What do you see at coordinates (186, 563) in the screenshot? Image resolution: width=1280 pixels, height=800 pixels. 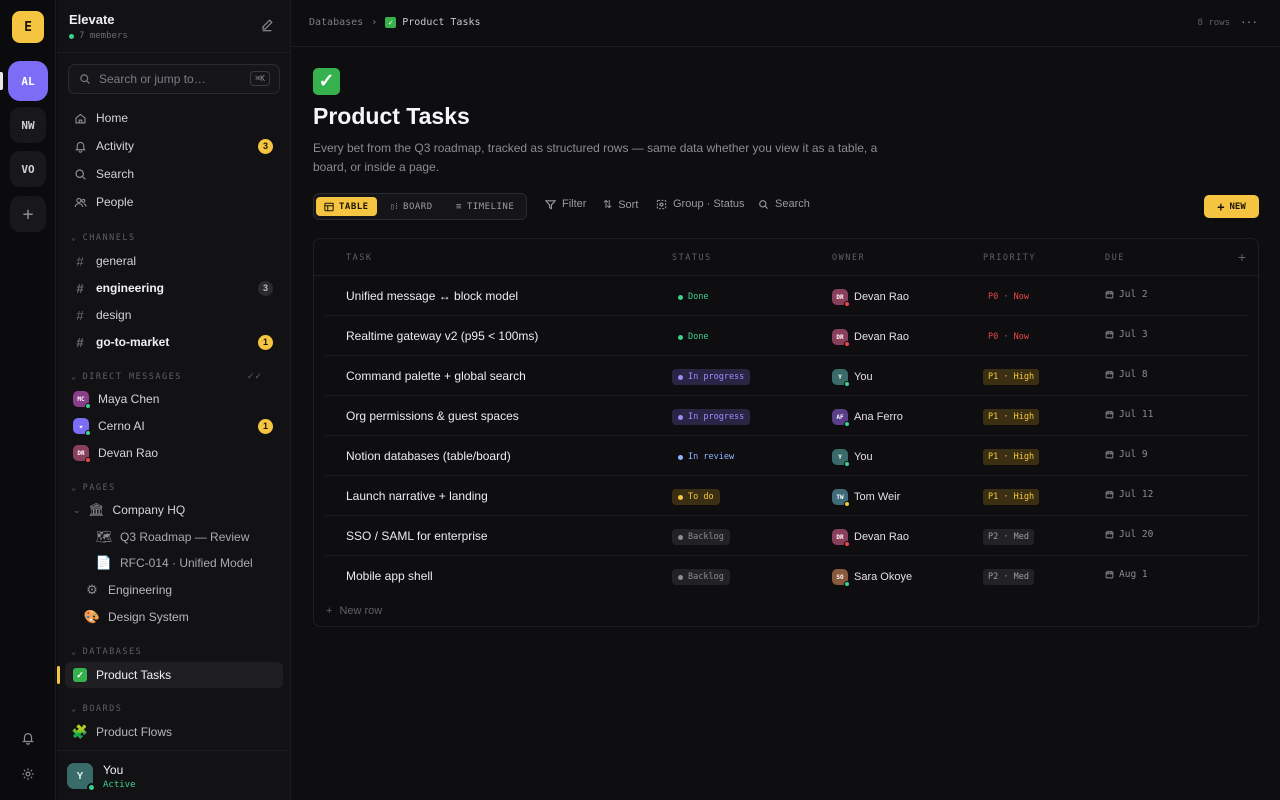 I see `page-rfc-014: 📄 RFC-014 · Unified Model` at bounding box center [186, 563].